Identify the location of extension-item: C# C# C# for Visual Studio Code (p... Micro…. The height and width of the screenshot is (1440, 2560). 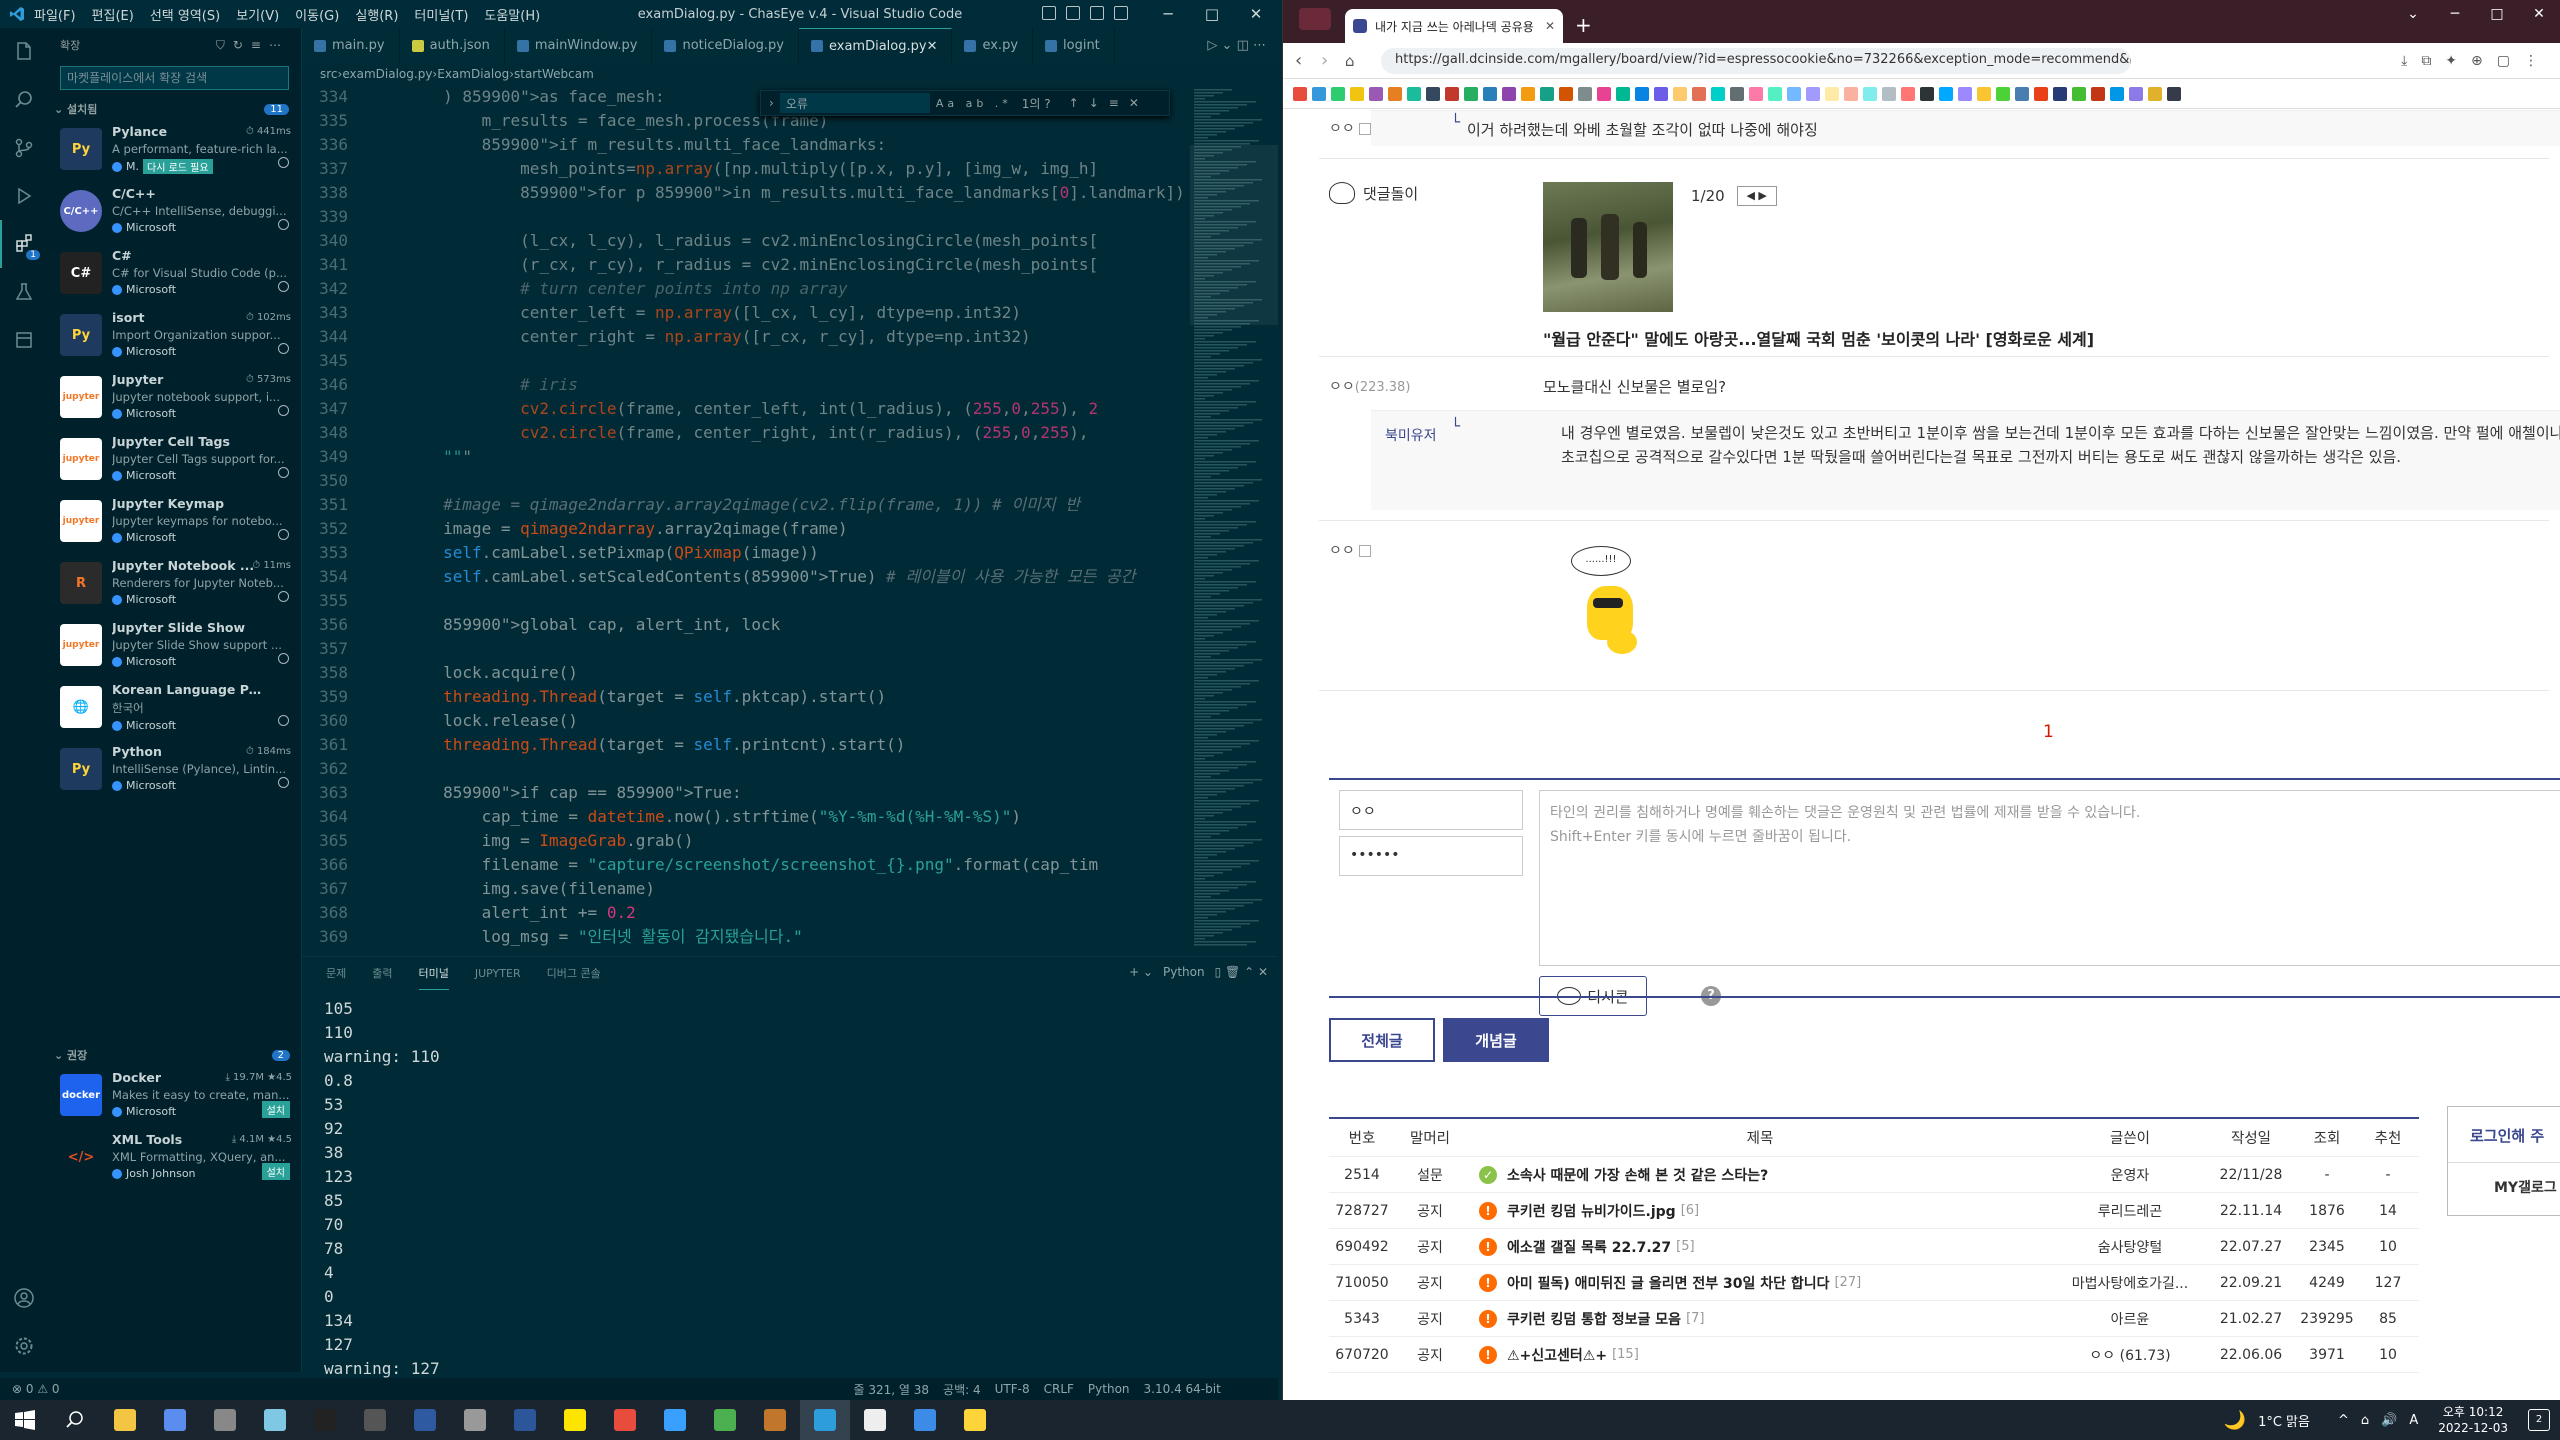
(174, 275).